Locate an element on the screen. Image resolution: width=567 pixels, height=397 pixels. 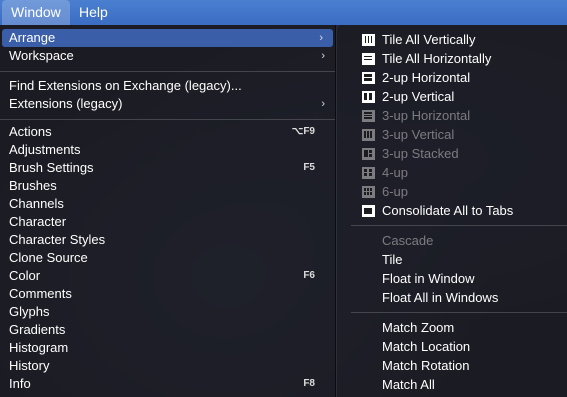
menu-item-label: 2-up Horizontal is located at coordinates (426, 77).